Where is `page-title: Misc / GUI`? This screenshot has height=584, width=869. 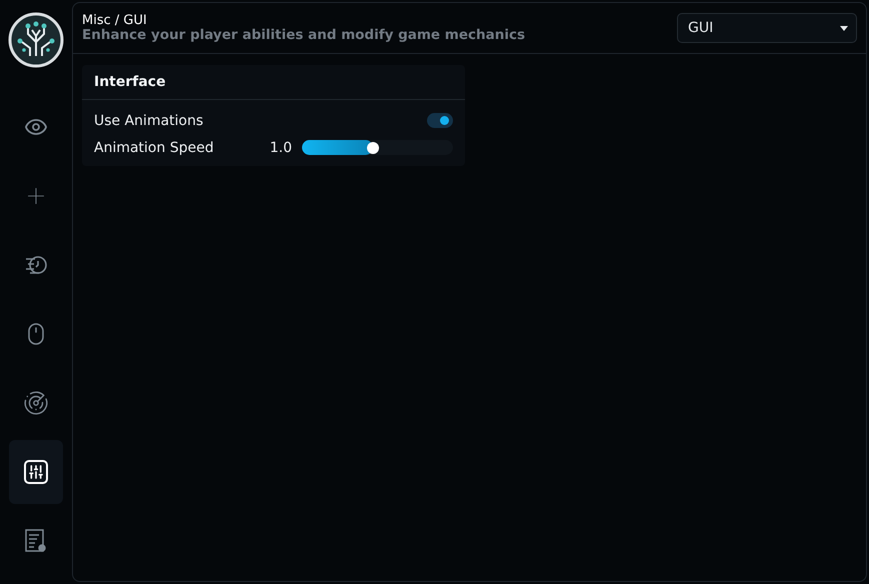
page-title: Misc / GUI is located at coordinates (115, 21).